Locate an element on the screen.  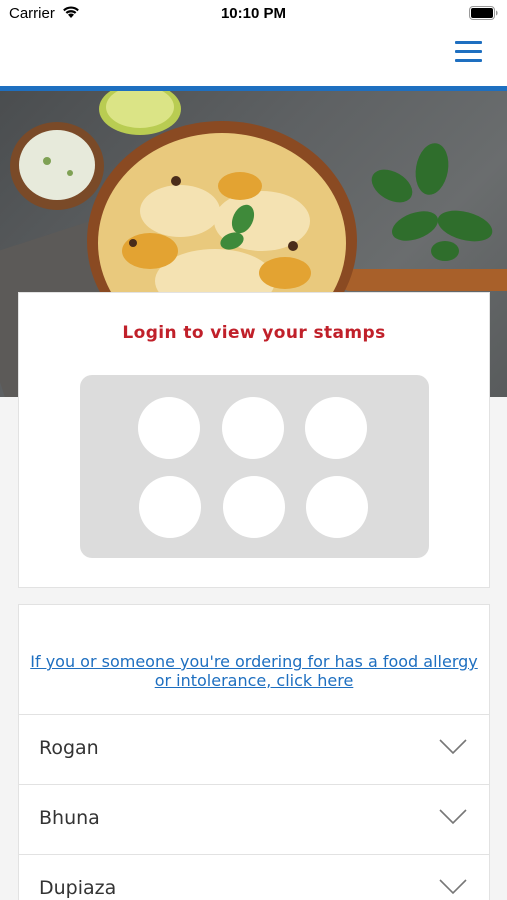
menu-category-rogan: Rogan is located at coordinates (254, 749).